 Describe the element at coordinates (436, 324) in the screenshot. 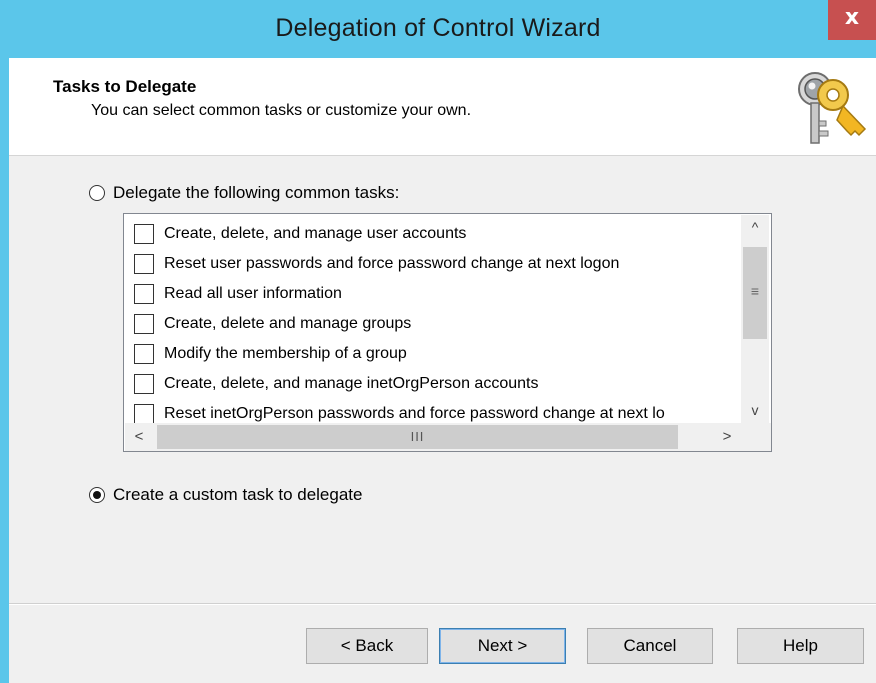

I see `task-list-item: Create, delete and manage groups` at that location.